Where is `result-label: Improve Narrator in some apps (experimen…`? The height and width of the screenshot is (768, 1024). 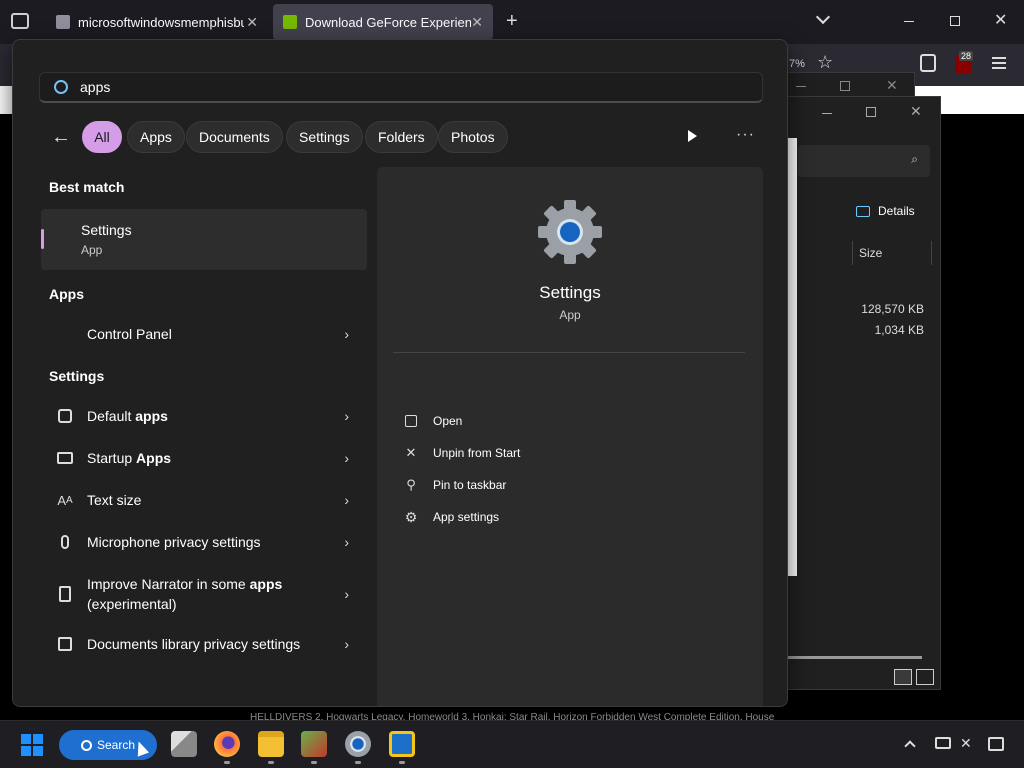
result-label: Improve Narrator in some apps (experimen… is located at coordinates (185, 594).